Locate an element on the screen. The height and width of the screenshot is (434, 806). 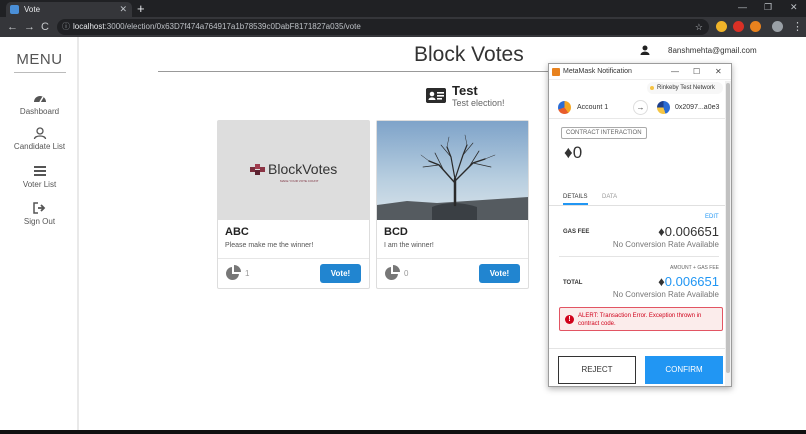
url-host: localhost is located at coordinates (89, 26).